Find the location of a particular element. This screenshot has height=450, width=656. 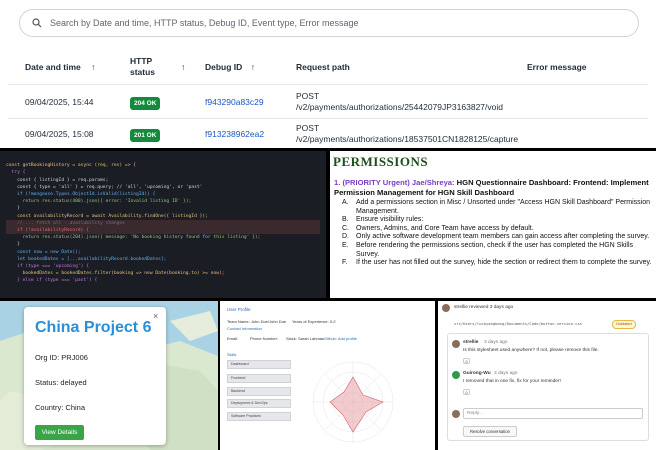

code-line: const now = new Date(); is located at coordinates (43, 252).